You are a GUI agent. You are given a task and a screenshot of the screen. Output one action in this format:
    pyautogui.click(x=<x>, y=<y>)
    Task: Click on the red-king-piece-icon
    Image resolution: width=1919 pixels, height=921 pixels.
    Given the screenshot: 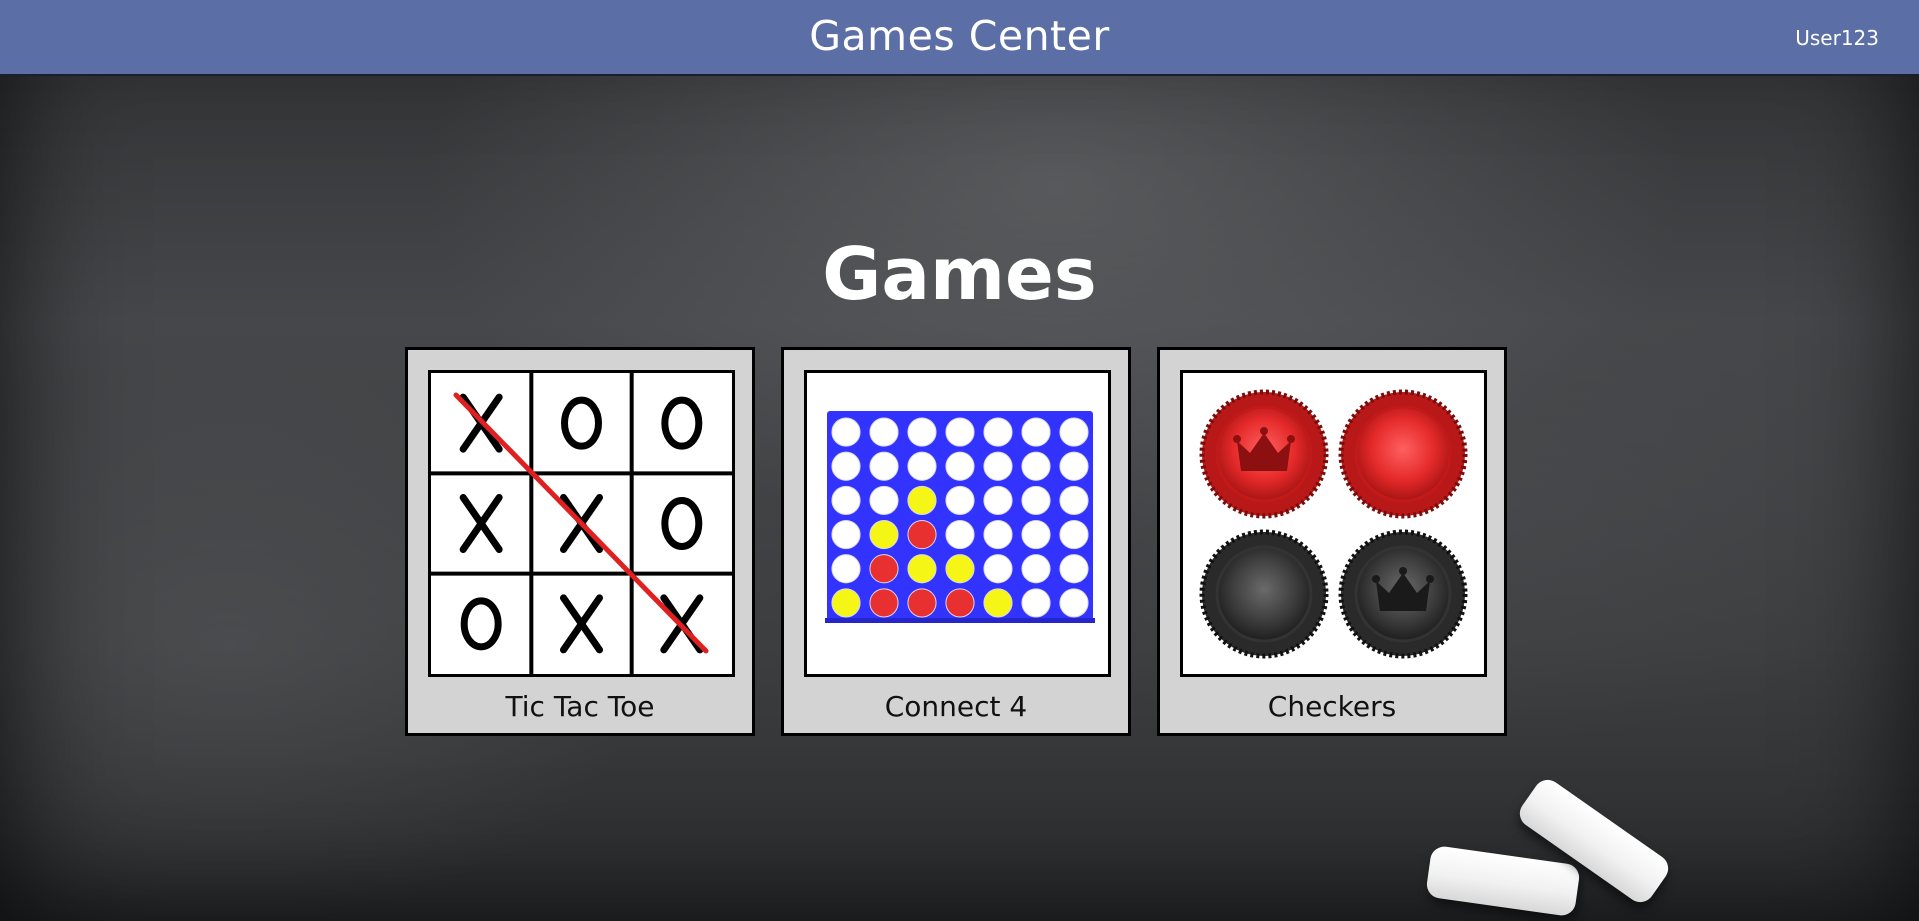 What is the action you would take?
    pyautogui.click(x=1264, y=454)
    